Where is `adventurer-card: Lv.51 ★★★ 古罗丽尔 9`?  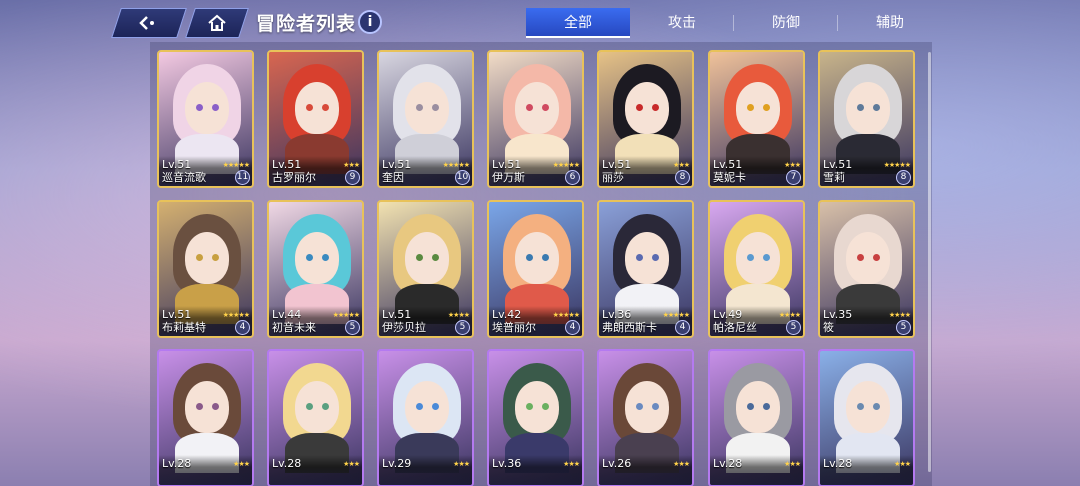
adventurer-card: Lv.51 ★★★ 古罗丽尔 9 is located at coordinates (315, 119).